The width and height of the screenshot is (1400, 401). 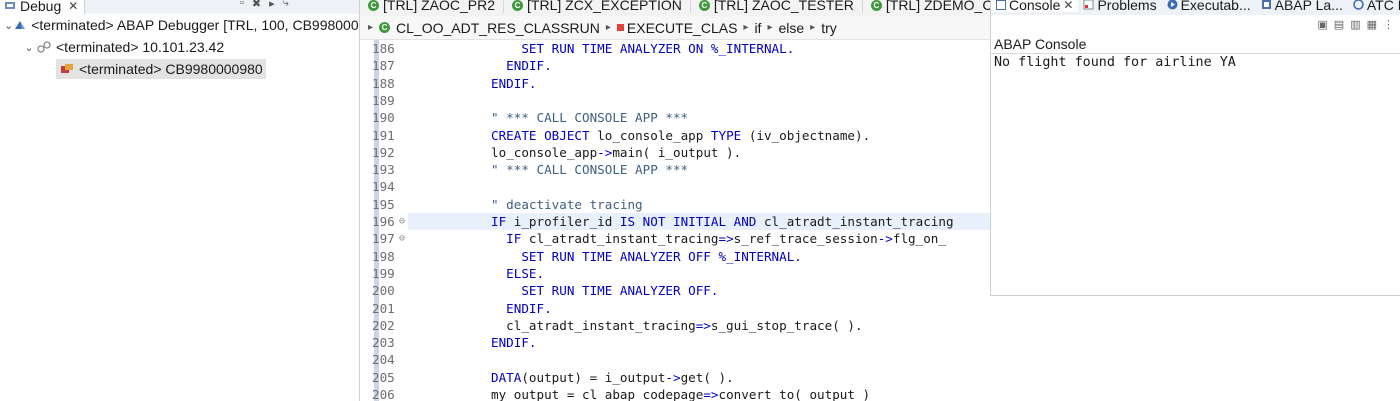 What do you see at coordinates (726, 135) in the screenshot?
I see `code-token: TYPE` at bounding box center [726, 135].